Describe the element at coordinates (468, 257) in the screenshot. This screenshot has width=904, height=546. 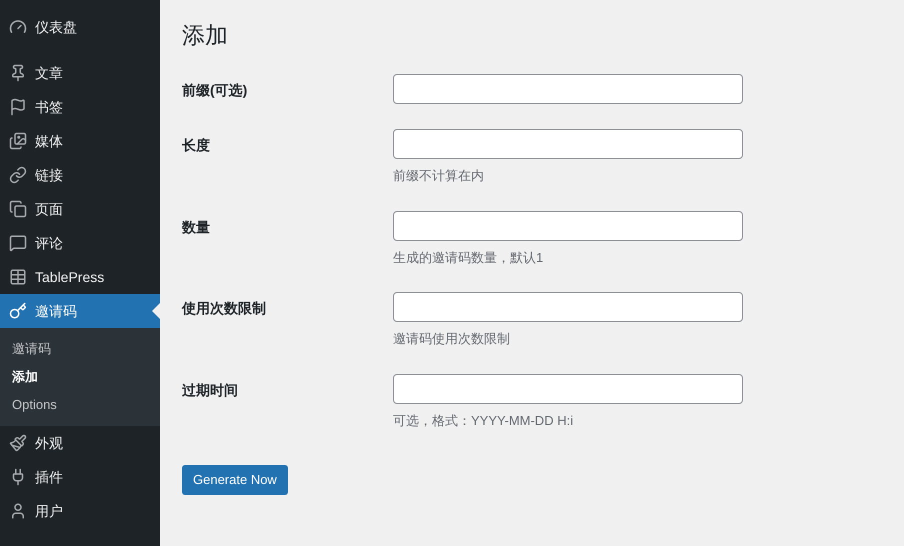
I see `field-help: 生成的邀请码数量，默认1` at that location.